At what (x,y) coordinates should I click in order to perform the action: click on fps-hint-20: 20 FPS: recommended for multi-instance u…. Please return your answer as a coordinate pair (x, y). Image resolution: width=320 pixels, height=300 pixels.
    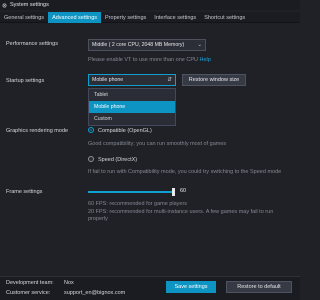
    Looking at the image, I should click on (181, 215).